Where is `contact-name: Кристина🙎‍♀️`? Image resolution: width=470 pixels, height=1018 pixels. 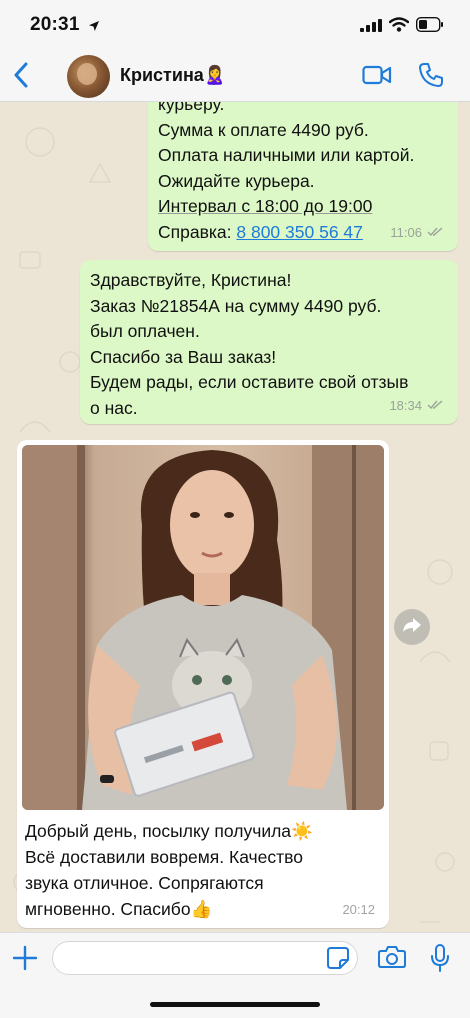
contact-name: Кристина🙎‍♀️ is located at coordinates (173, 75).